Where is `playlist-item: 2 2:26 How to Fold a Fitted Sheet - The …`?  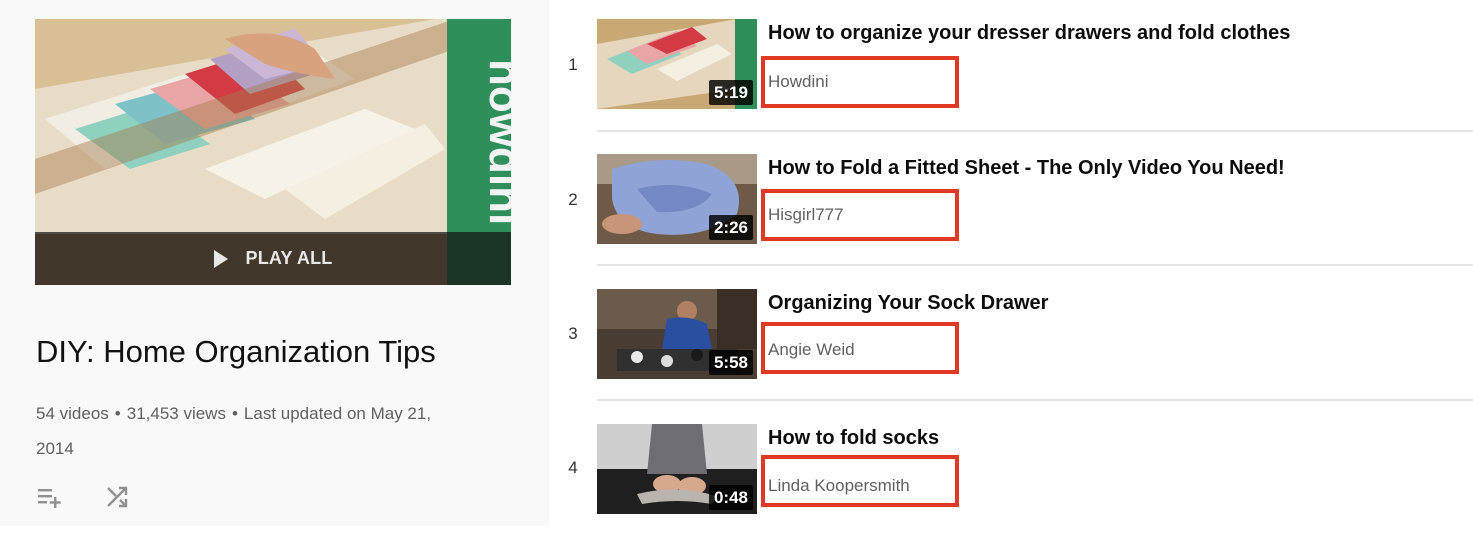 playlist-item: 2 2:26 How to Fold a Fitted Sheet - The … is located at coordinates (1016, 199).